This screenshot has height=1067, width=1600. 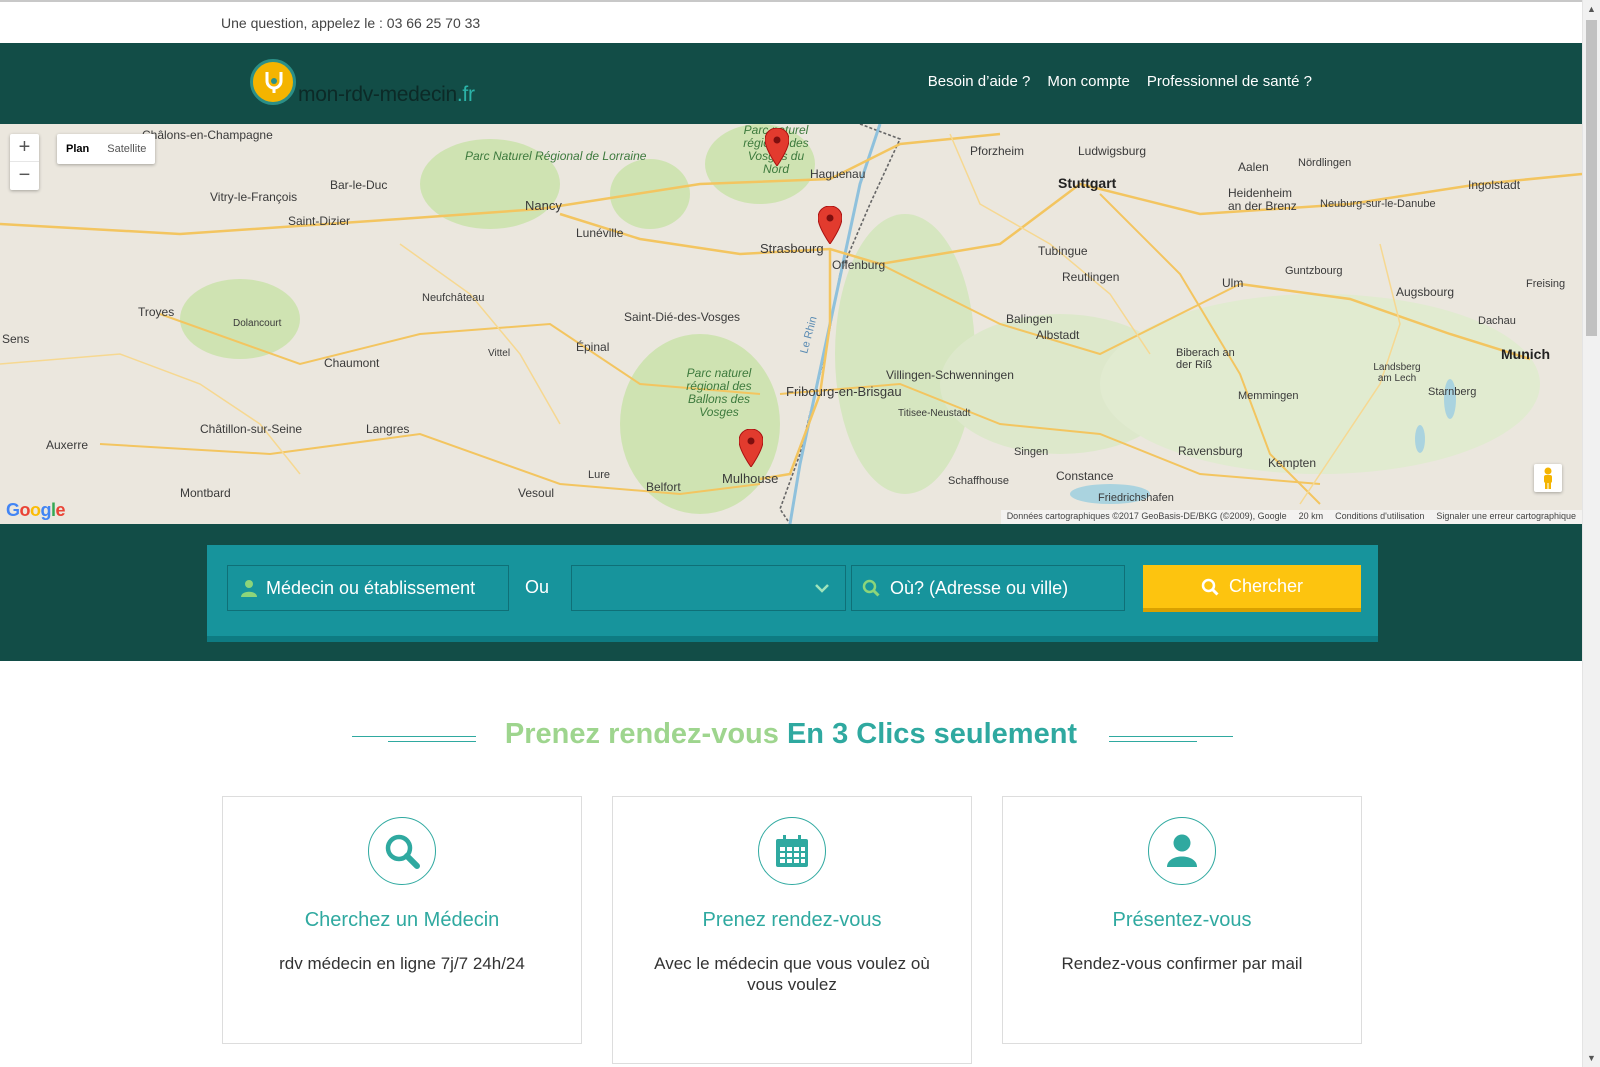 What do you see at coordinates (1262, 199) in the screenshot?
I see `city-label: Heidenheim an der Brenz` at bounding box center [1262, 199].